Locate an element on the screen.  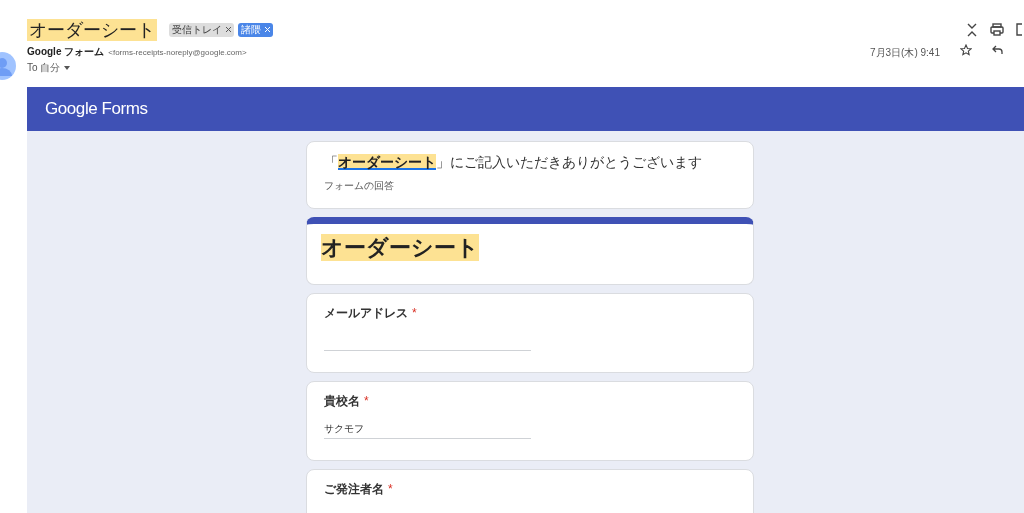
close-icon is located at coordinates (228, 29).